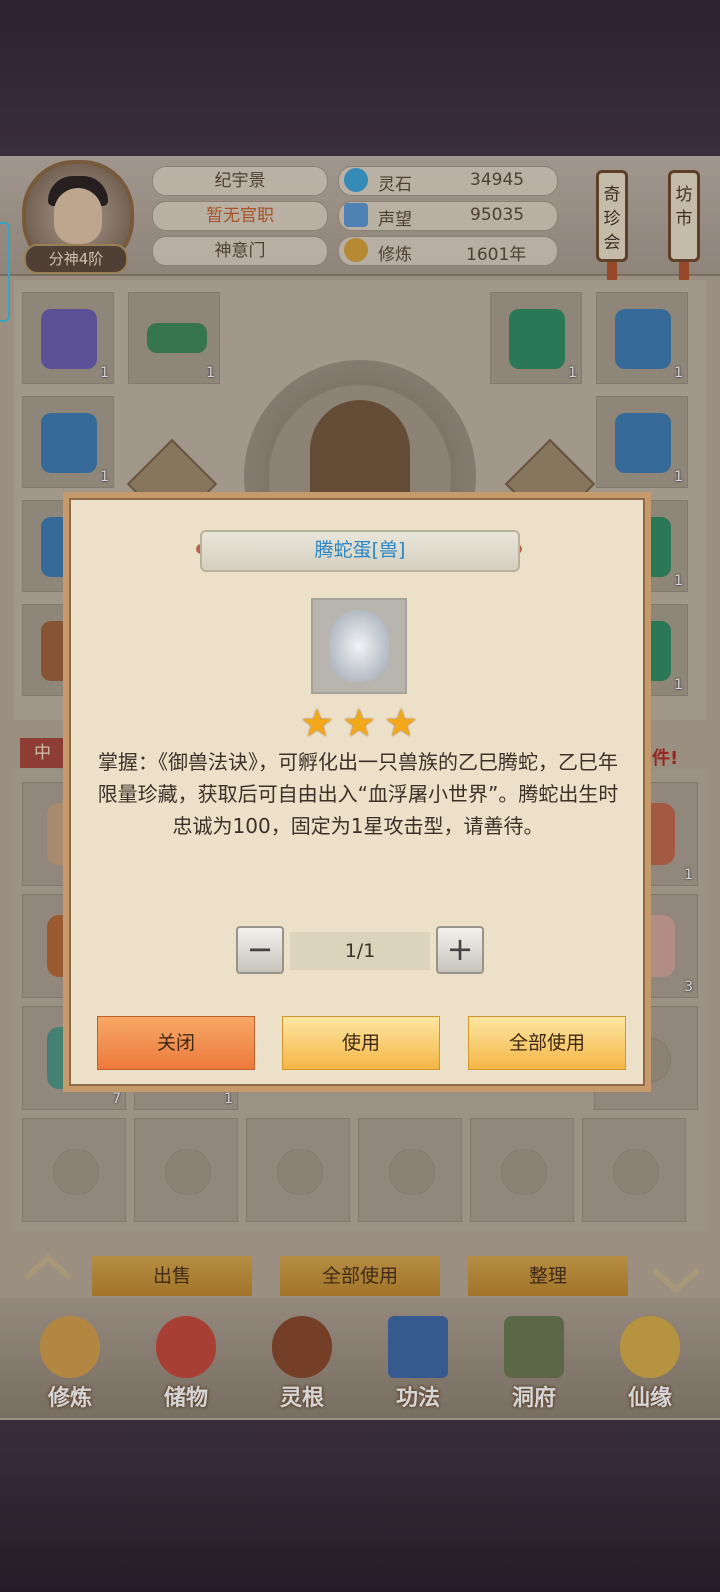 The height and width of the screenshot is (1592, 720). Describe the element at coordinates (688, 987) in the screenshot. I see `item-count: 3` at that location.